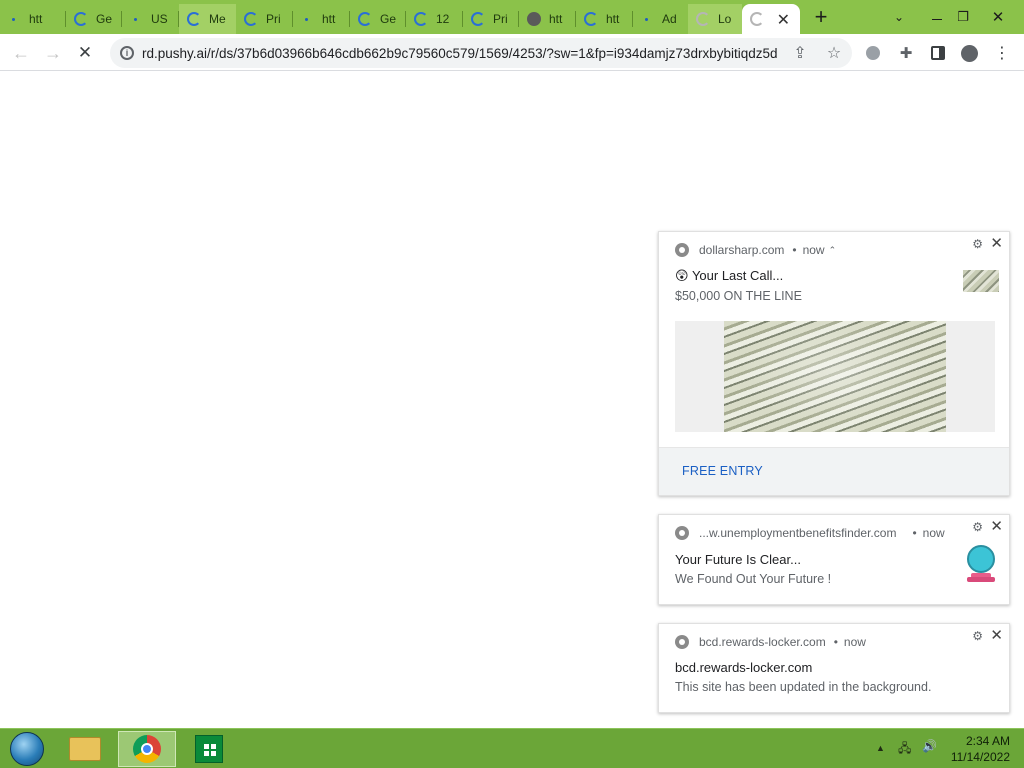  What do you see at coordinates (127, 53) in the screenshot?
I see `site-info-icon: i` at bounding box center [127, 53].